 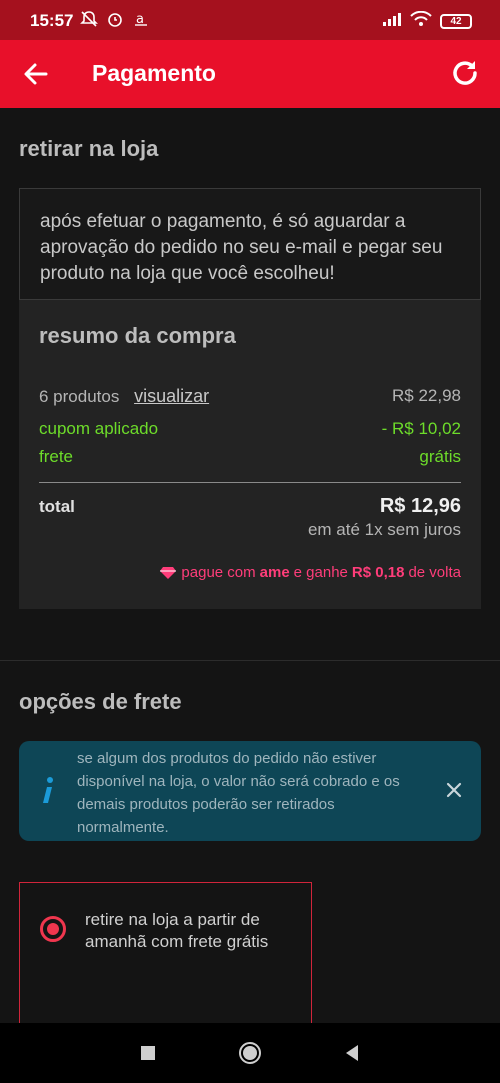 I want to click on coupon-row: cupom aplicado - R$ 10,02, so click(x=250, y=429).